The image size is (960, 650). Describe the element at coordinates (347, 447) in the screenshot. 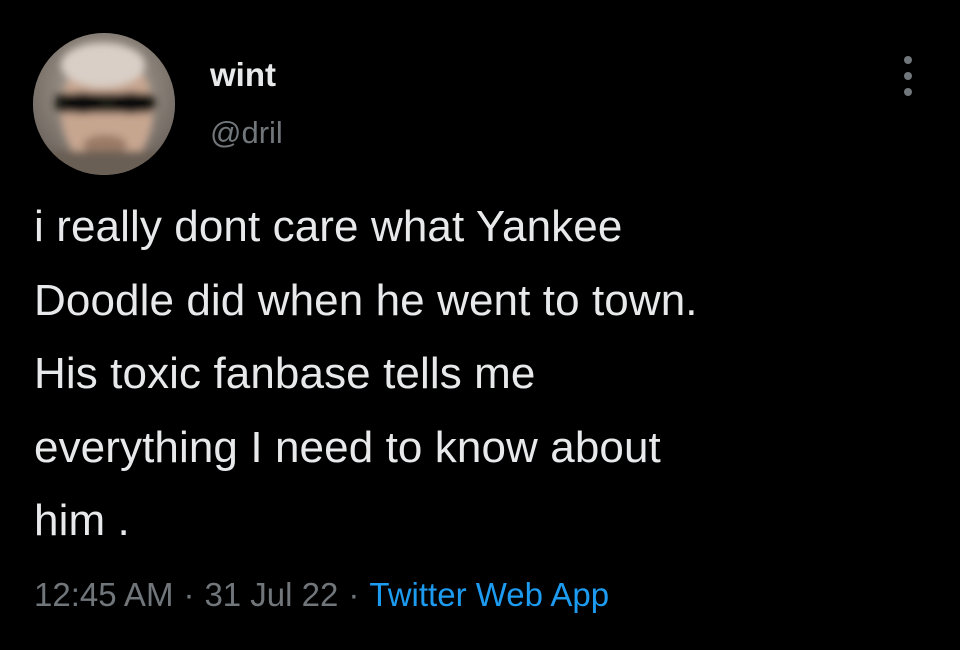

I see `tweet-text-line: everything I need to know about` at that location.